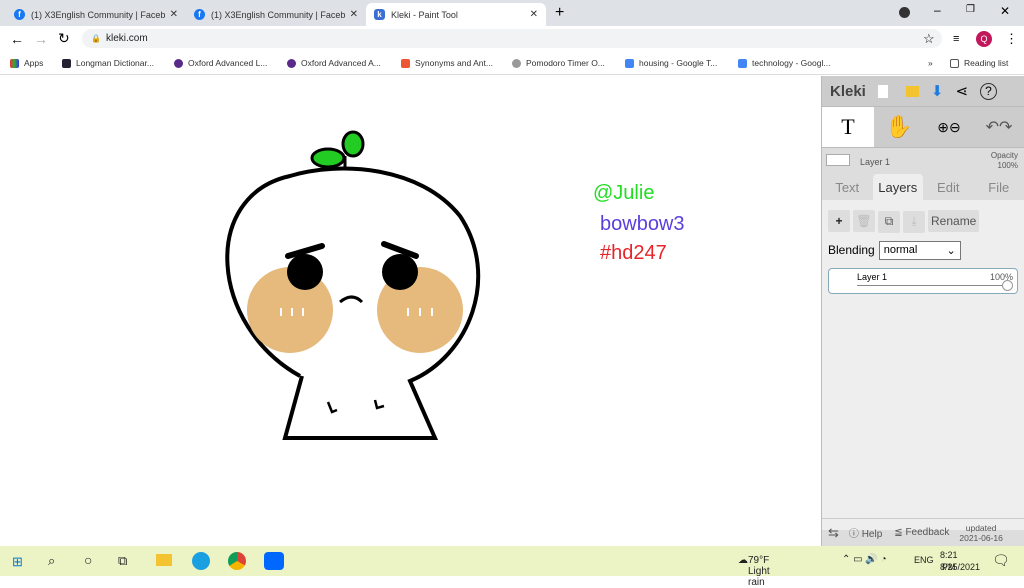 This screenshot has height=588, width=1024. Describe the element at coordinates (912, 91) in the screenshot. I see `open-folder-icon` at that location.